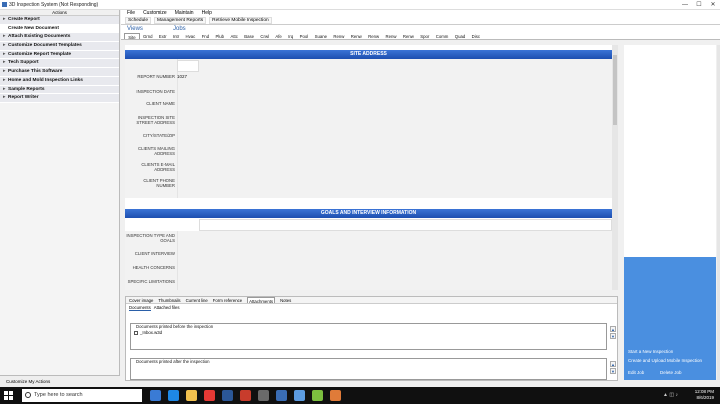  Describe the element at coordinates (155, 13) in the screenshot. I see `menu-customize: Customize` at that location.